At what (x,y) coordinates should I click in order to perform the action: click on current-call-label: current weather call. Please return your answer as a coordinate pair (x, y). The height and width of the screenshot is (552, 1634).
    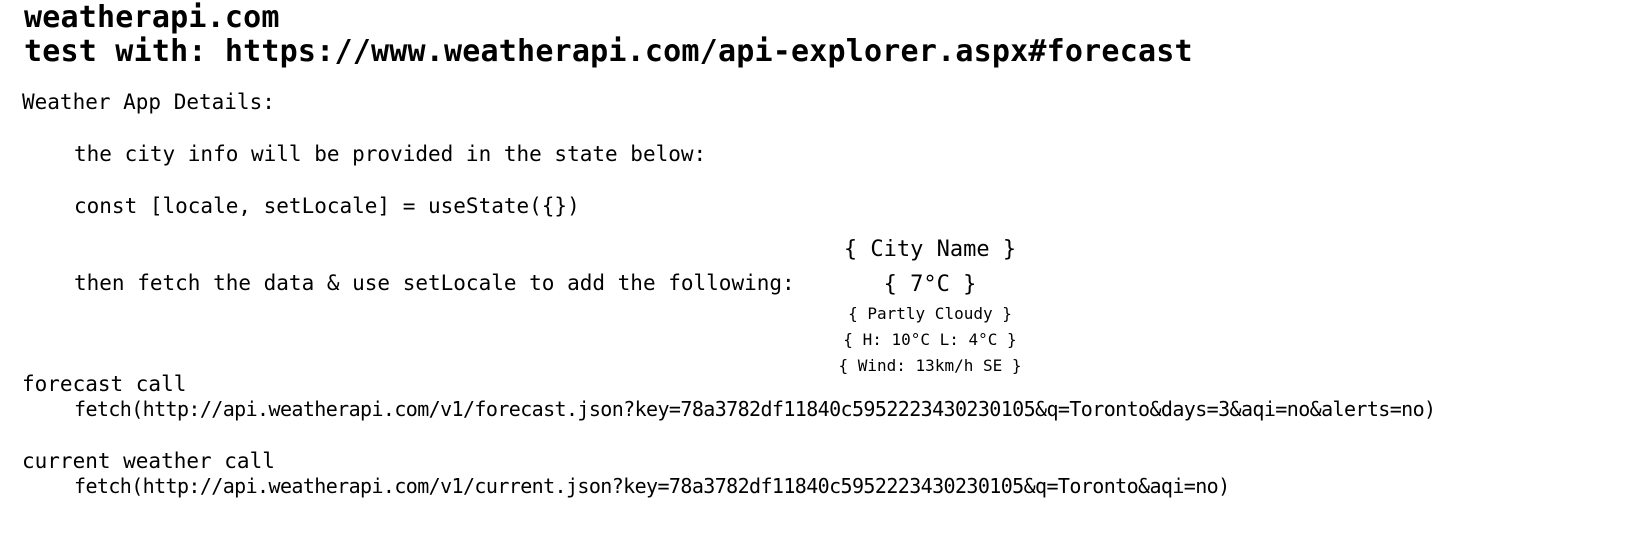
    Looking at the image, I should click on (148, 461).